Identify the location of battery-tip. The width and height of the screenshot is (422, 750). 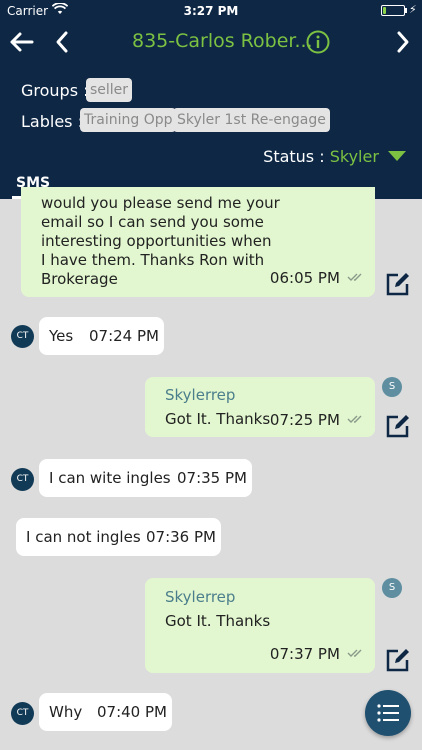
(406, 10).